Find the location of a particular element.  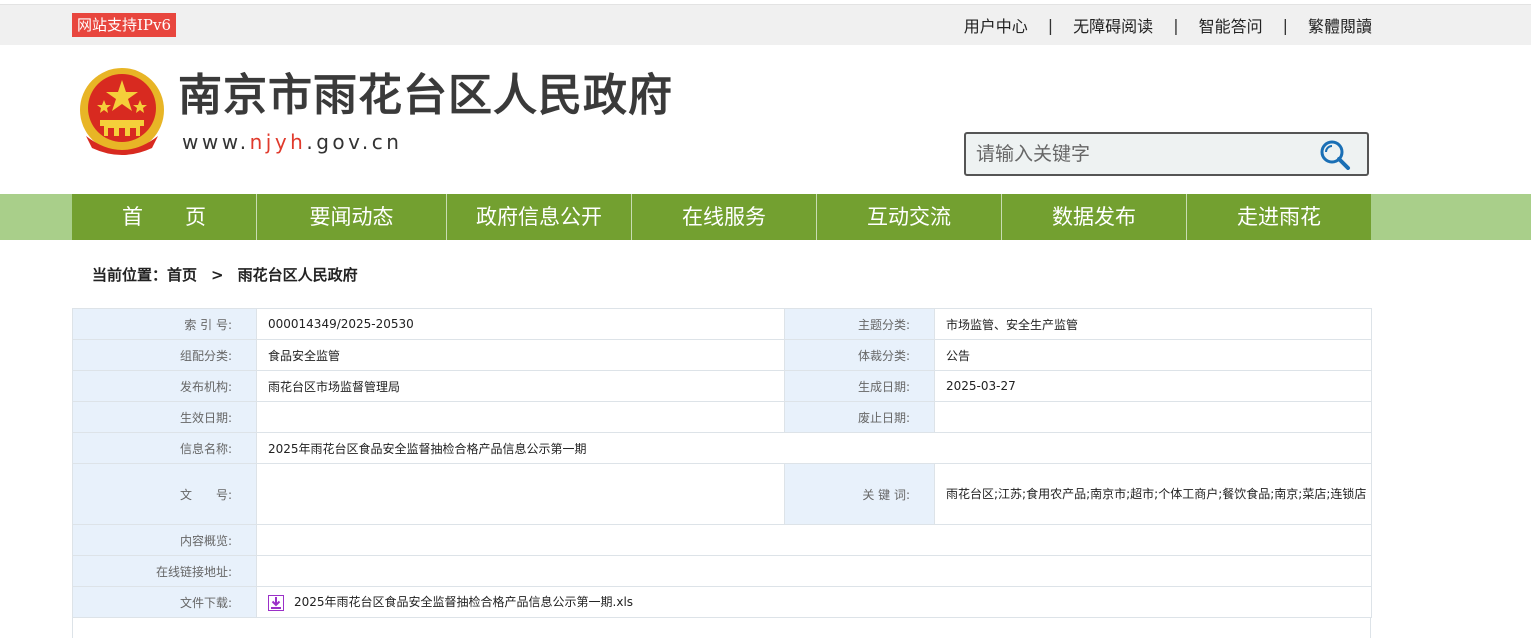

effective-date-label: 生效日期: is located at coordinates (164, 417).